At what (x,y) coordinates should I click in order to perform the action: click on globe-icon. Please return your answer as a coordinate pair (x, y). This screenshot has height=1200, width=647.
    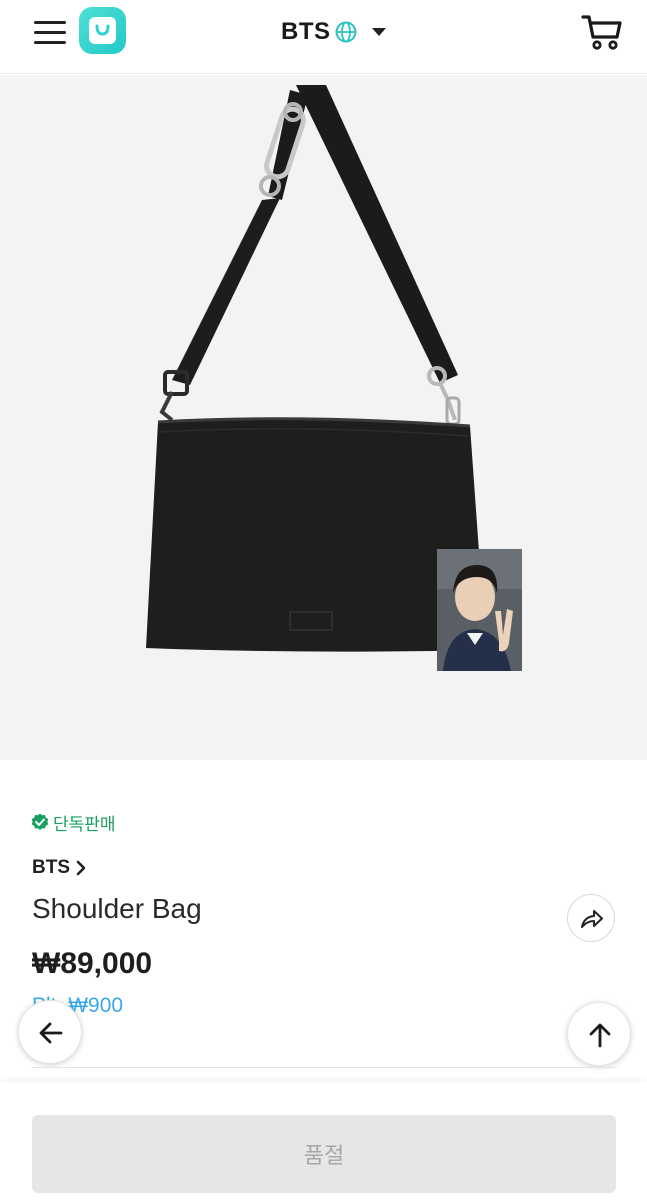
    Looking at the image, I should click on (346, 32).